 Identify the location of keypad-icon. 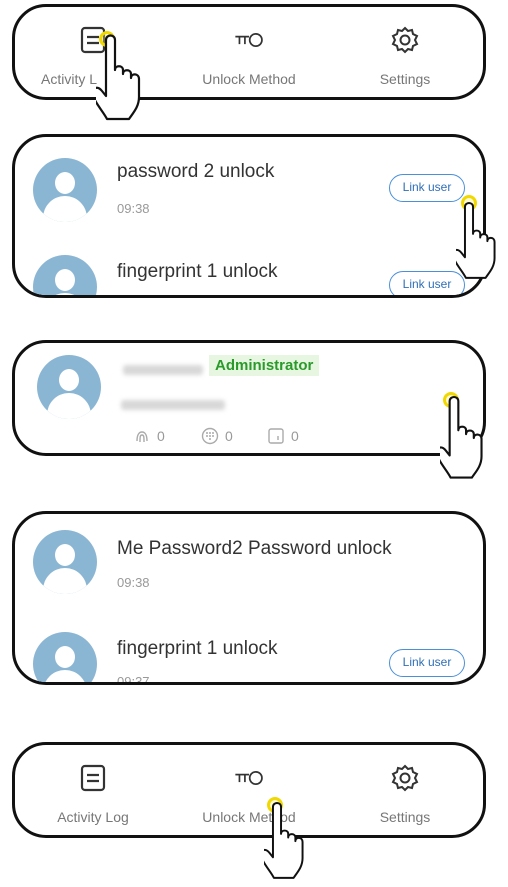
(210, 436).